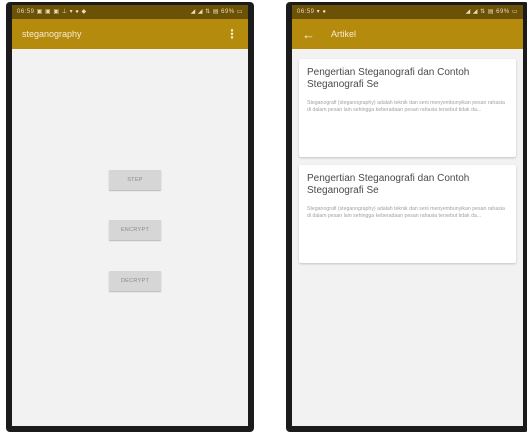 This screenshot has width=527, height=435. What do you see at coordinates (344, 34) in the screenshot?
I see `app-title: Artikel` at bounding box center [344, 34].